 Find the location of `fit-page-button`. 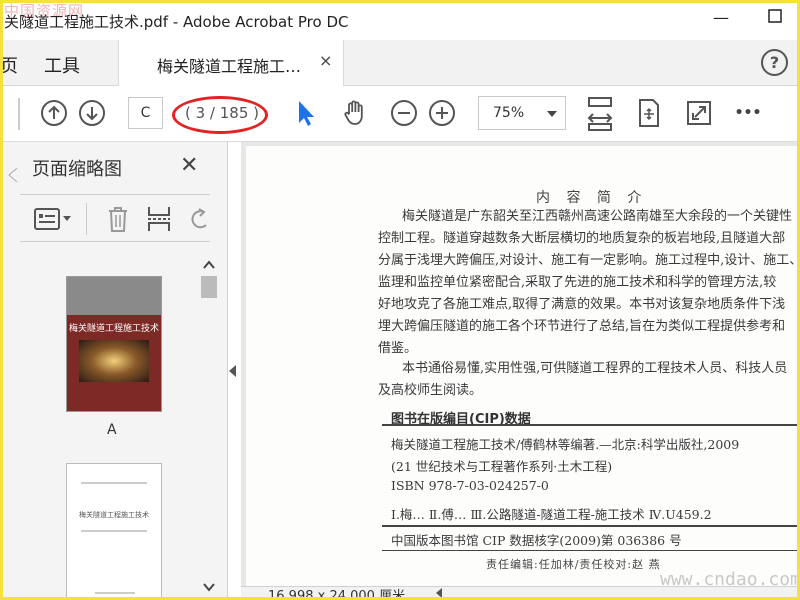

fit-page-button is located at coordinates (600, 114).